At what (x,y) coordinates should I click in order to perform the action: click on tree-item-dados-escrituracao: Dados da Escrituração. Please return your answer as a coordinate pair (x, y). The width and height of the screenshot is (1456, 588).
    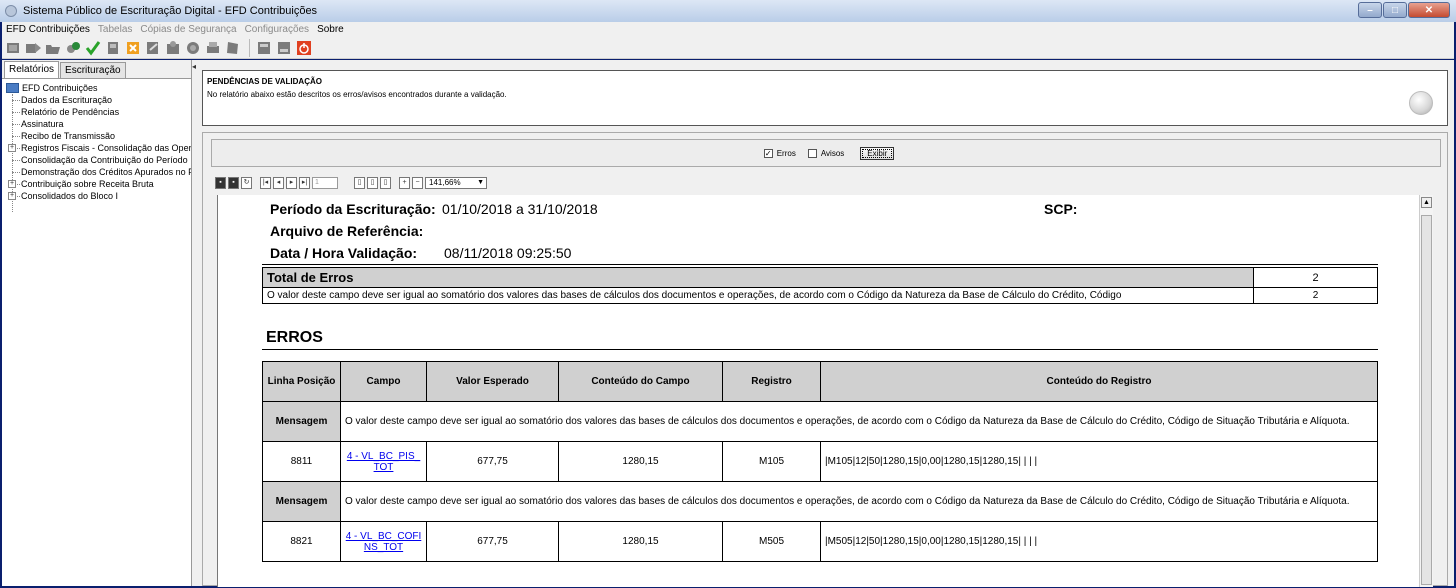
    Looking at the image, I should click on (96, 100).